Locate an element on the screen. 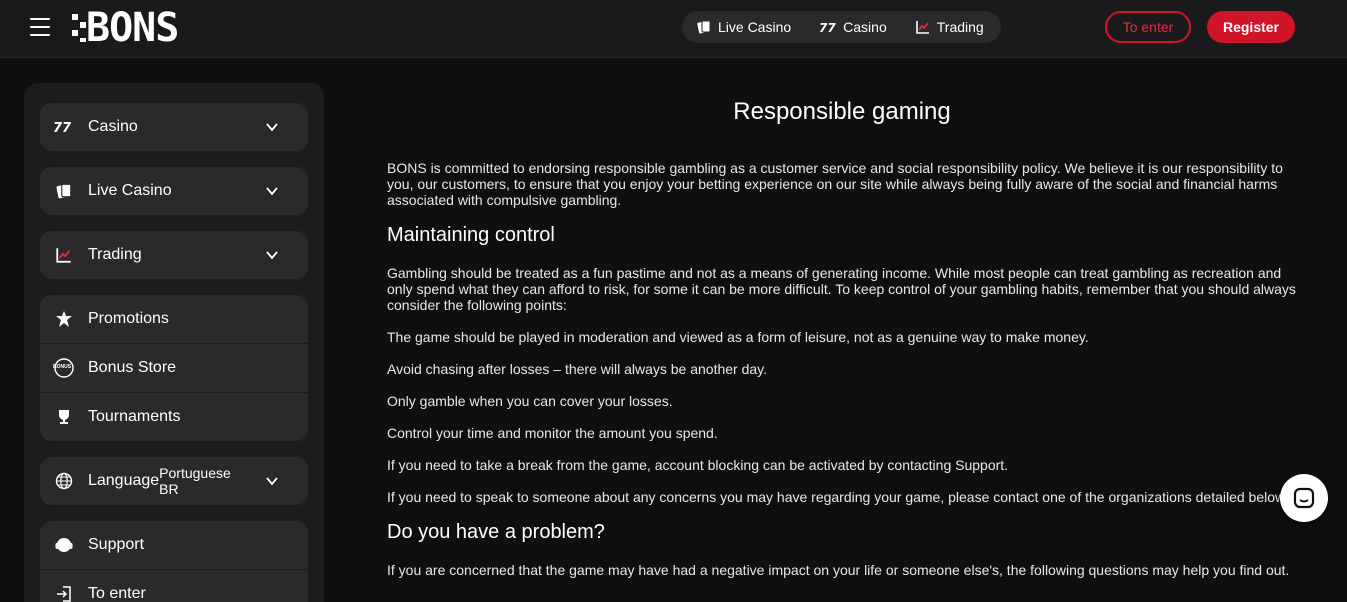 The image size is (1347, 602). bonus-badge-icon: BONUS is located at coordinates (64, 368).